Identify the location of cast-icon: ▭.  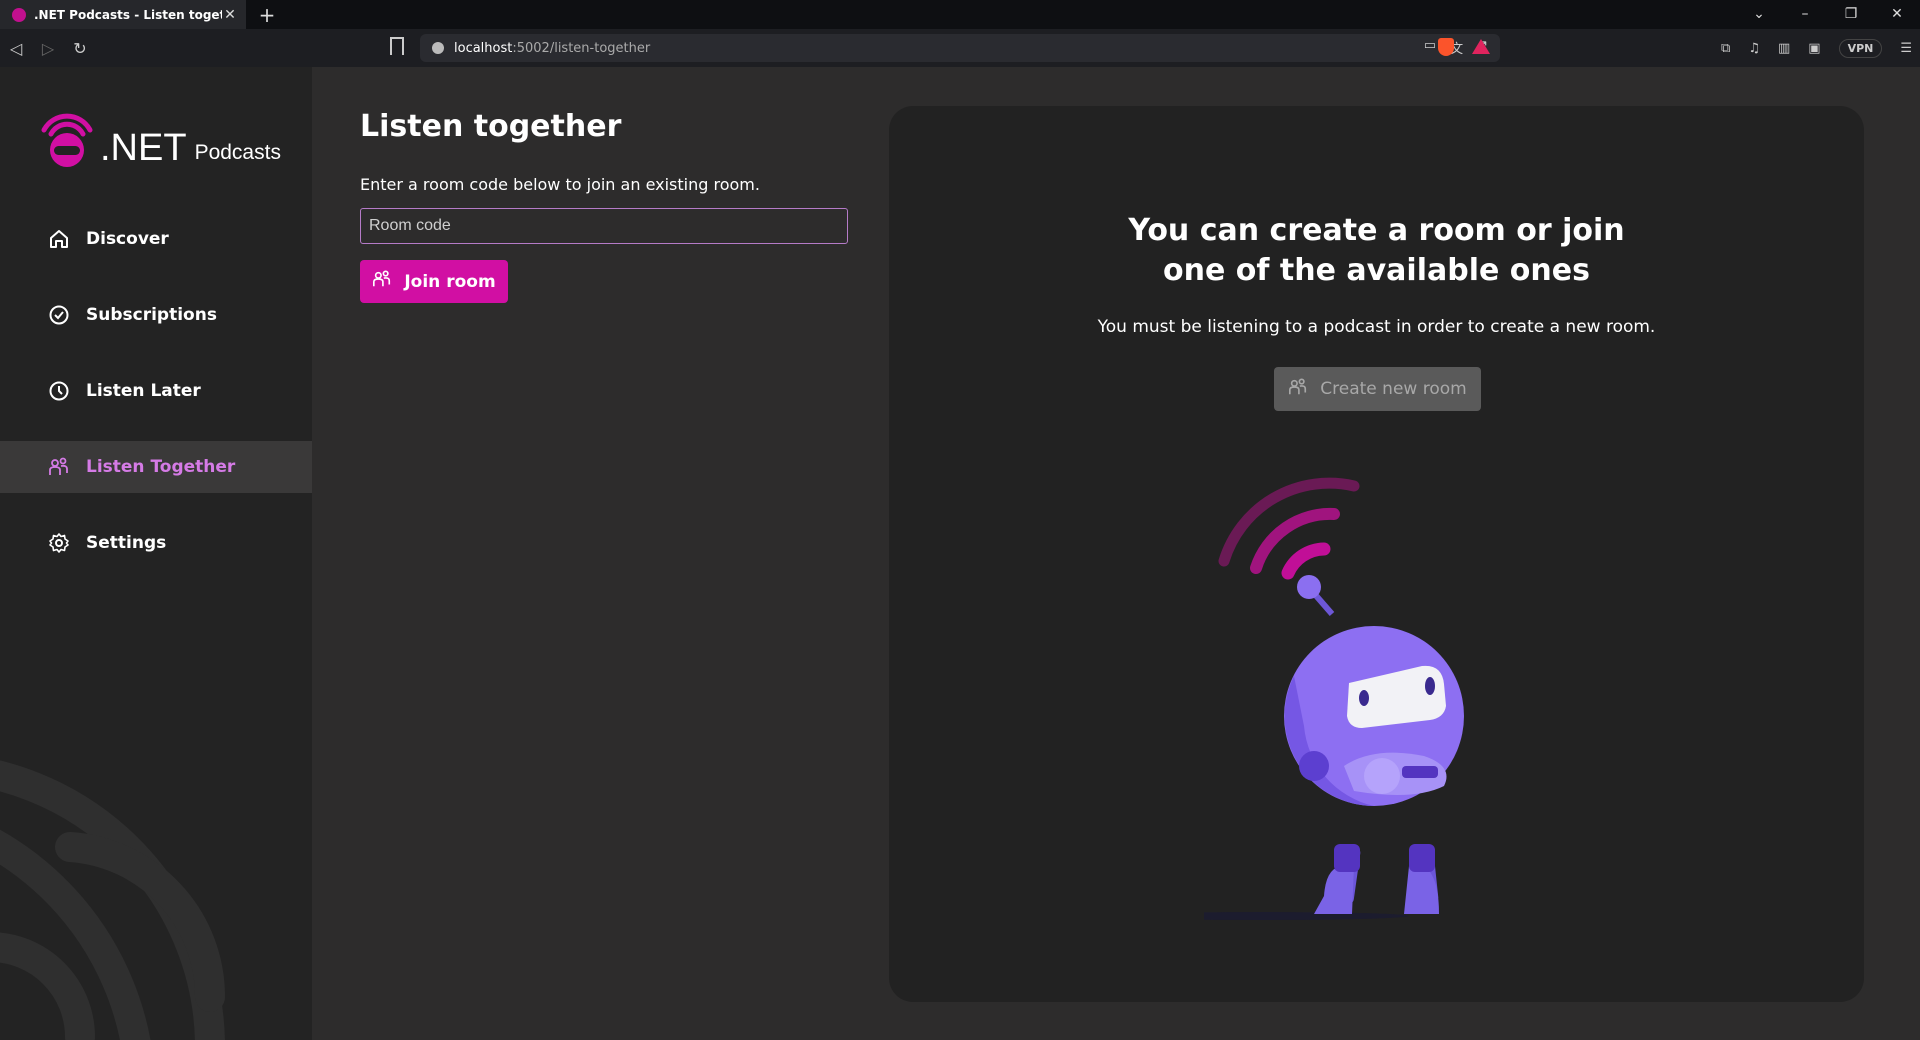
(1430, 47).